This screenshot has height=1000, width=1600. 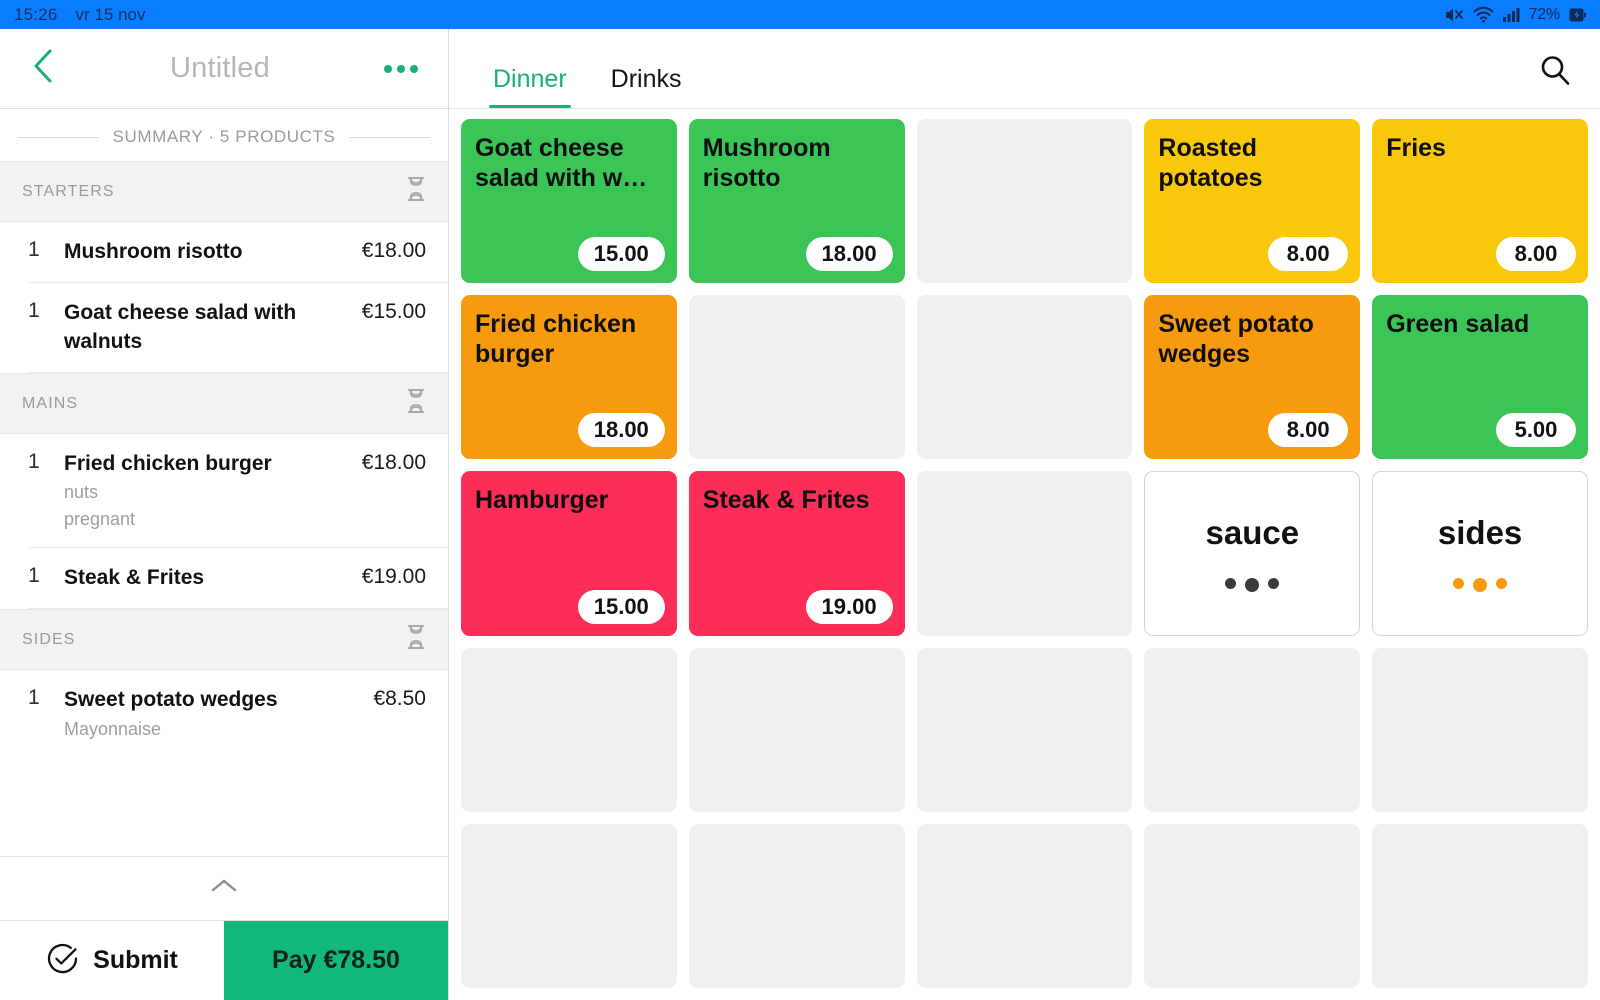 I want to click on product-tile-price: 19.00, so click(x=849, y=606).